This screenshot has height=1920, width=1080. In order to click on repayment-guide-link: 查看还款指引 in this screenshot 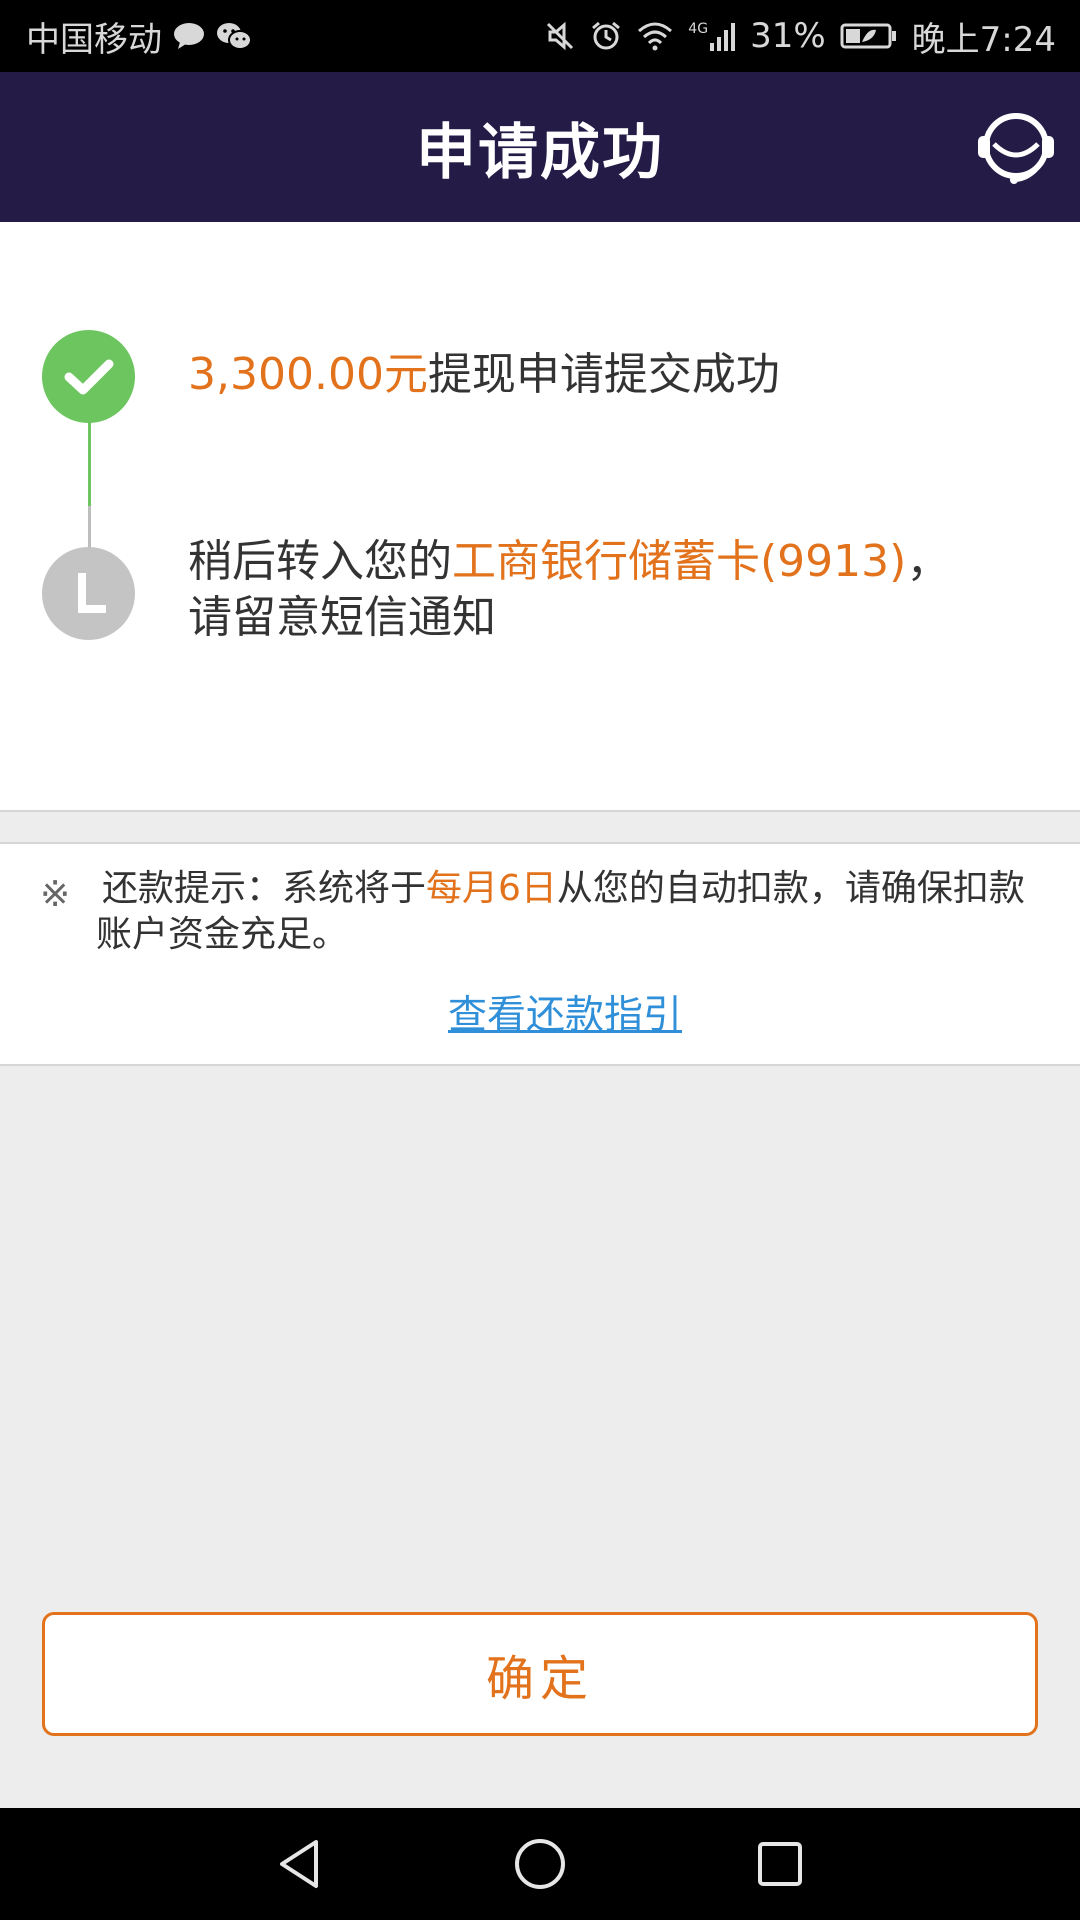, I will do `click(565, 1015)`.